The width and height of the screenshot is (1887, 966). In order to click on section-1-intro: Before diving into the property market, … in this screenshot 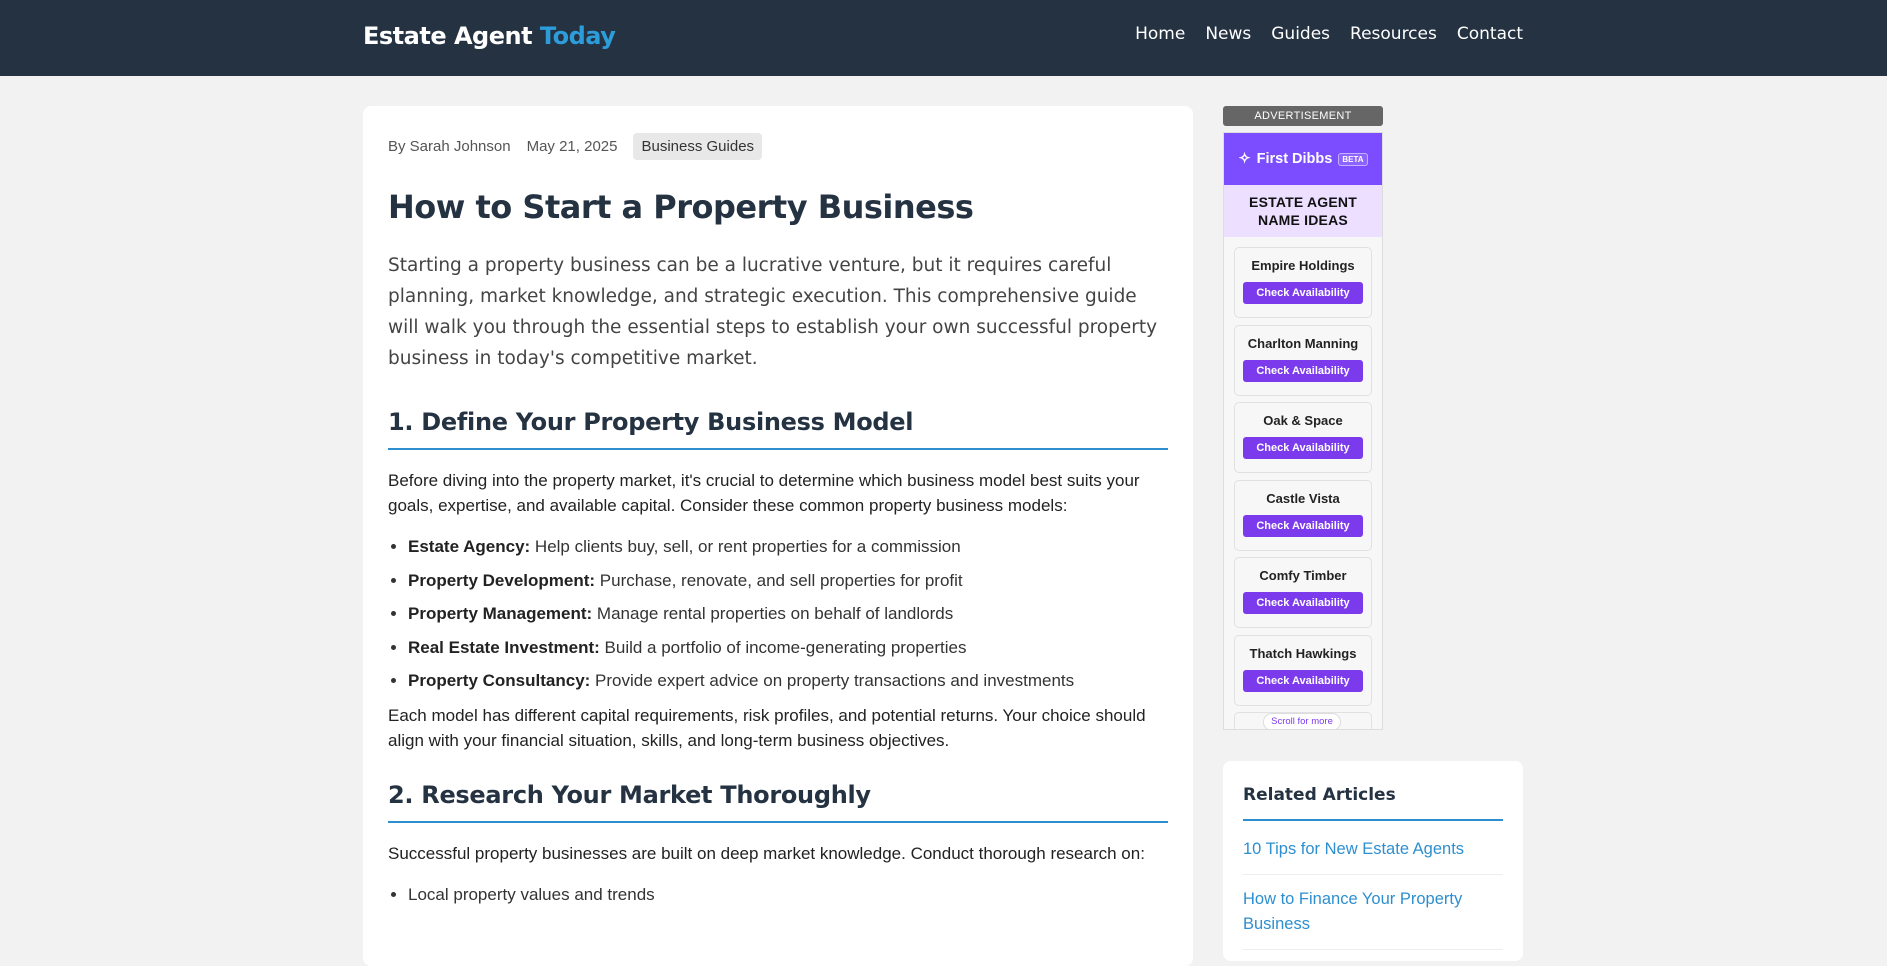, I will do `click(764, 493)`.